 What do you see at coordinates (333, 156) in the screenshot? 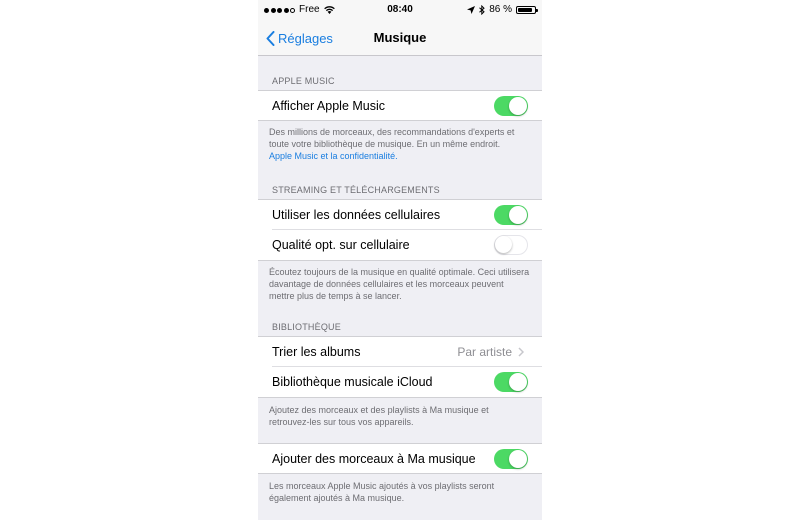
I see `privacy-link: Apple Music et la confidentialité.` at bounding box center [333, 156].